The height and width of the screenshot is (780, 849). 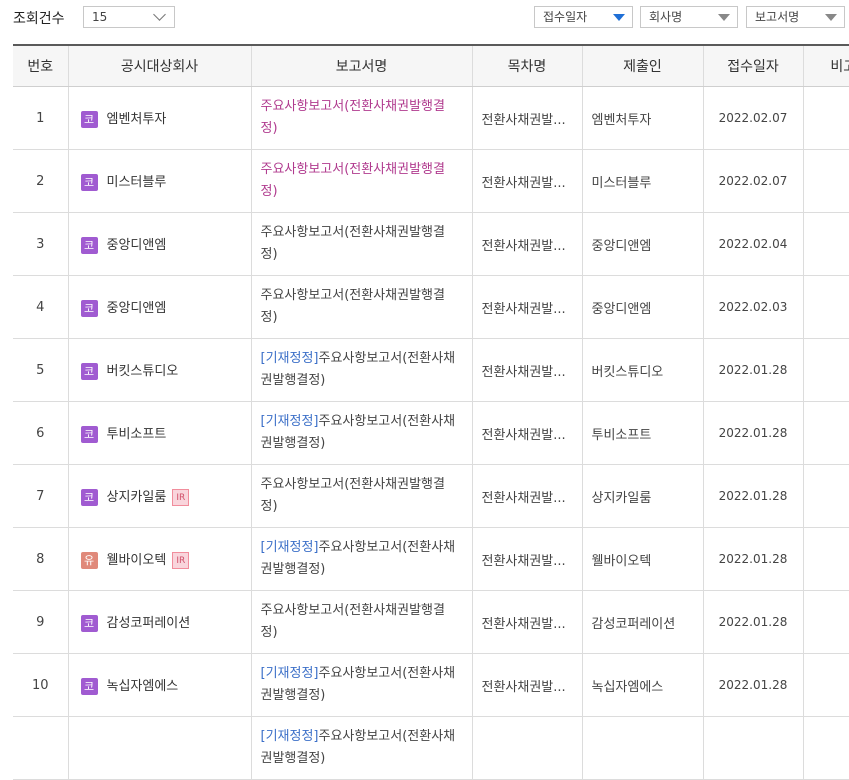 I want to click on header-toc: 목차명, so click(x=526, y=65).